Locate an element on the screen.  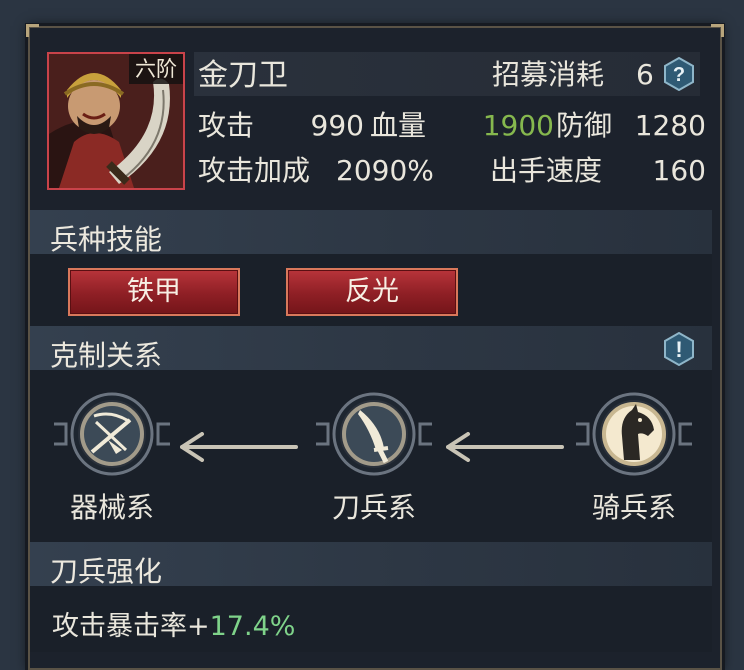
cavalry-type-emblem is located at coordinates (634, 434).